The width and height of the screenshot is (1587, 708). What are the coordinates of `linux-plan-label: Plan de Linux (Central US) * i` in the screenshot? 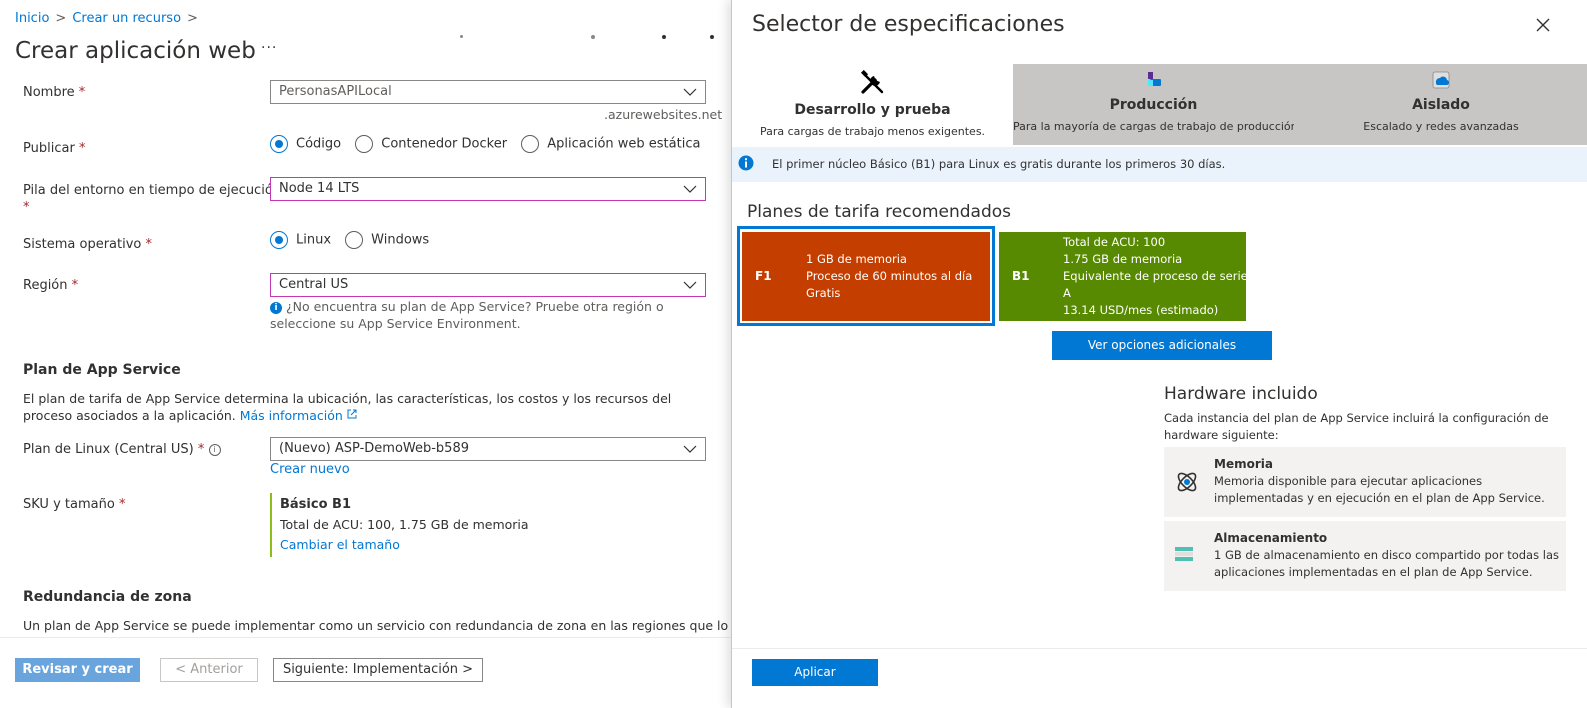 It's located at (122, 449).